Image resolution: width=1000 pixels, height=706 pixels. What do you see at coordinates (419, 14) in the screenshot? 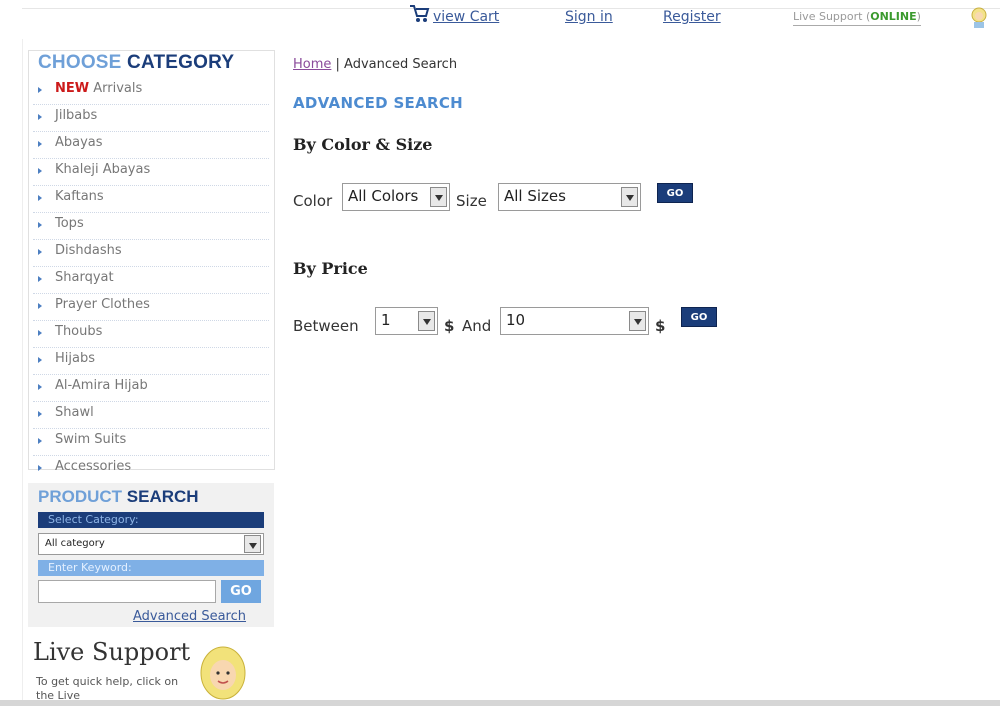
I see `cart-icon` at bounding box center [419, 14].